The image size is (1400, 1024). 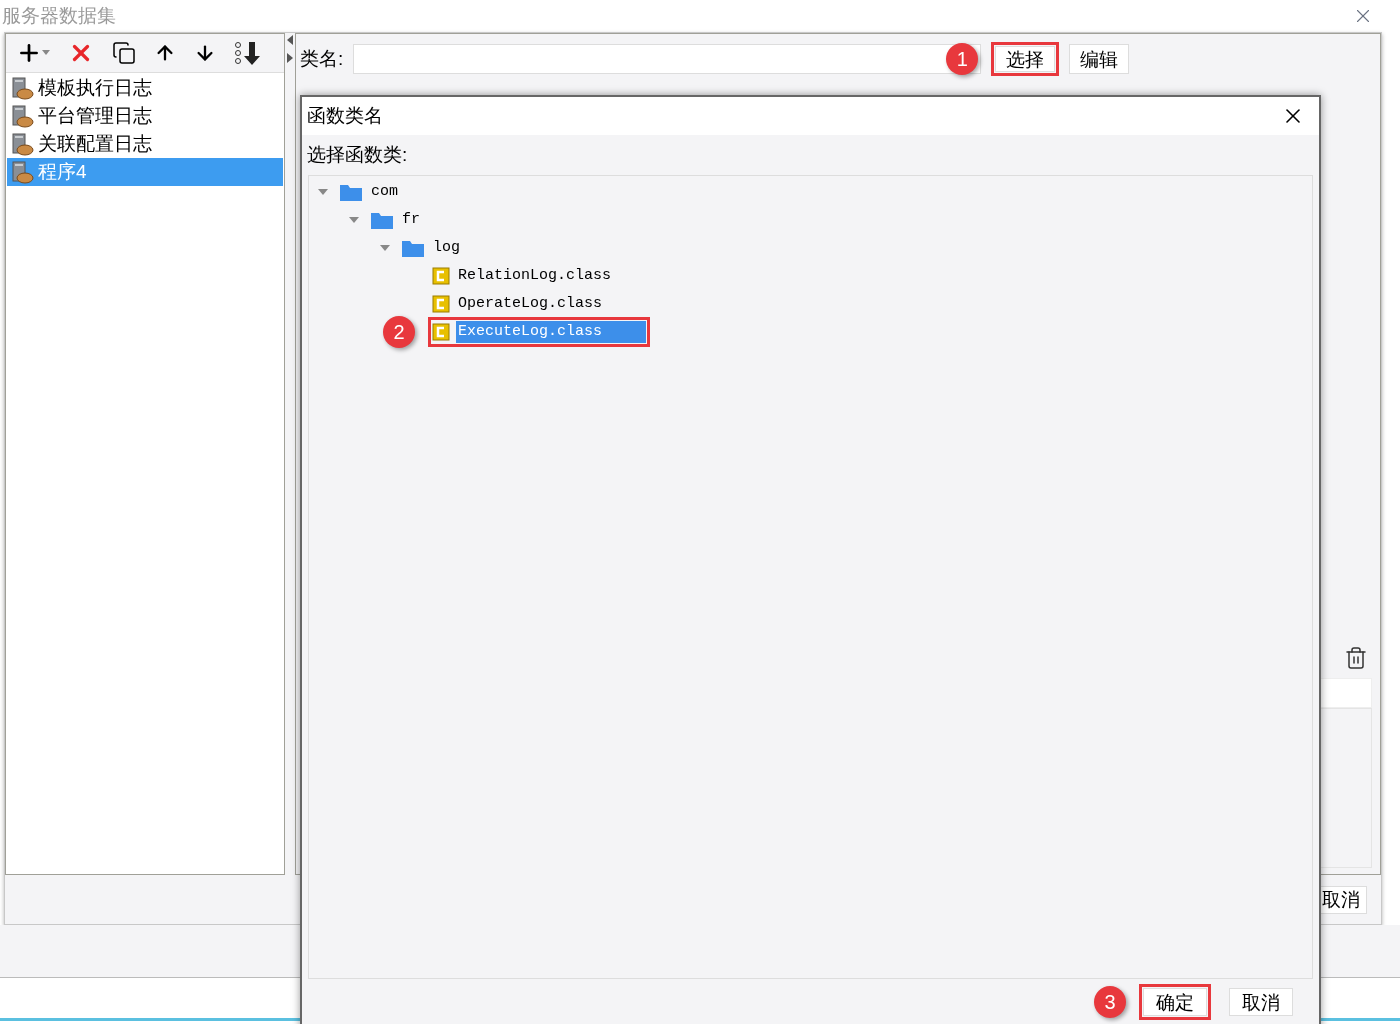 What do you see at coordinates (1025, 59) in the screenshot?
I see `select-button: 选择` at bounding box center [1025, 59].